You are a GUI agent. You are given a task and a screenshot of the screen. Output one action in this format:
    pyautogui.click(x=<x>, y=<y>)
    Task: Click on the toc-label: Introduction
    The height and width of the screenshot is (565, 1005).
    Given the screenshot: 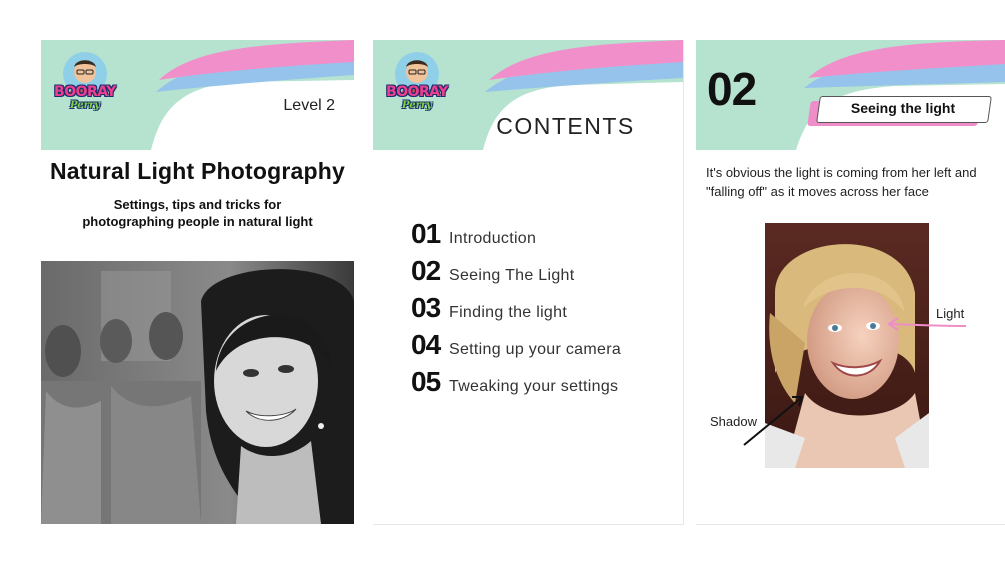 What is the action you would take?
    pyautogui.click(x=493, y=238)
    